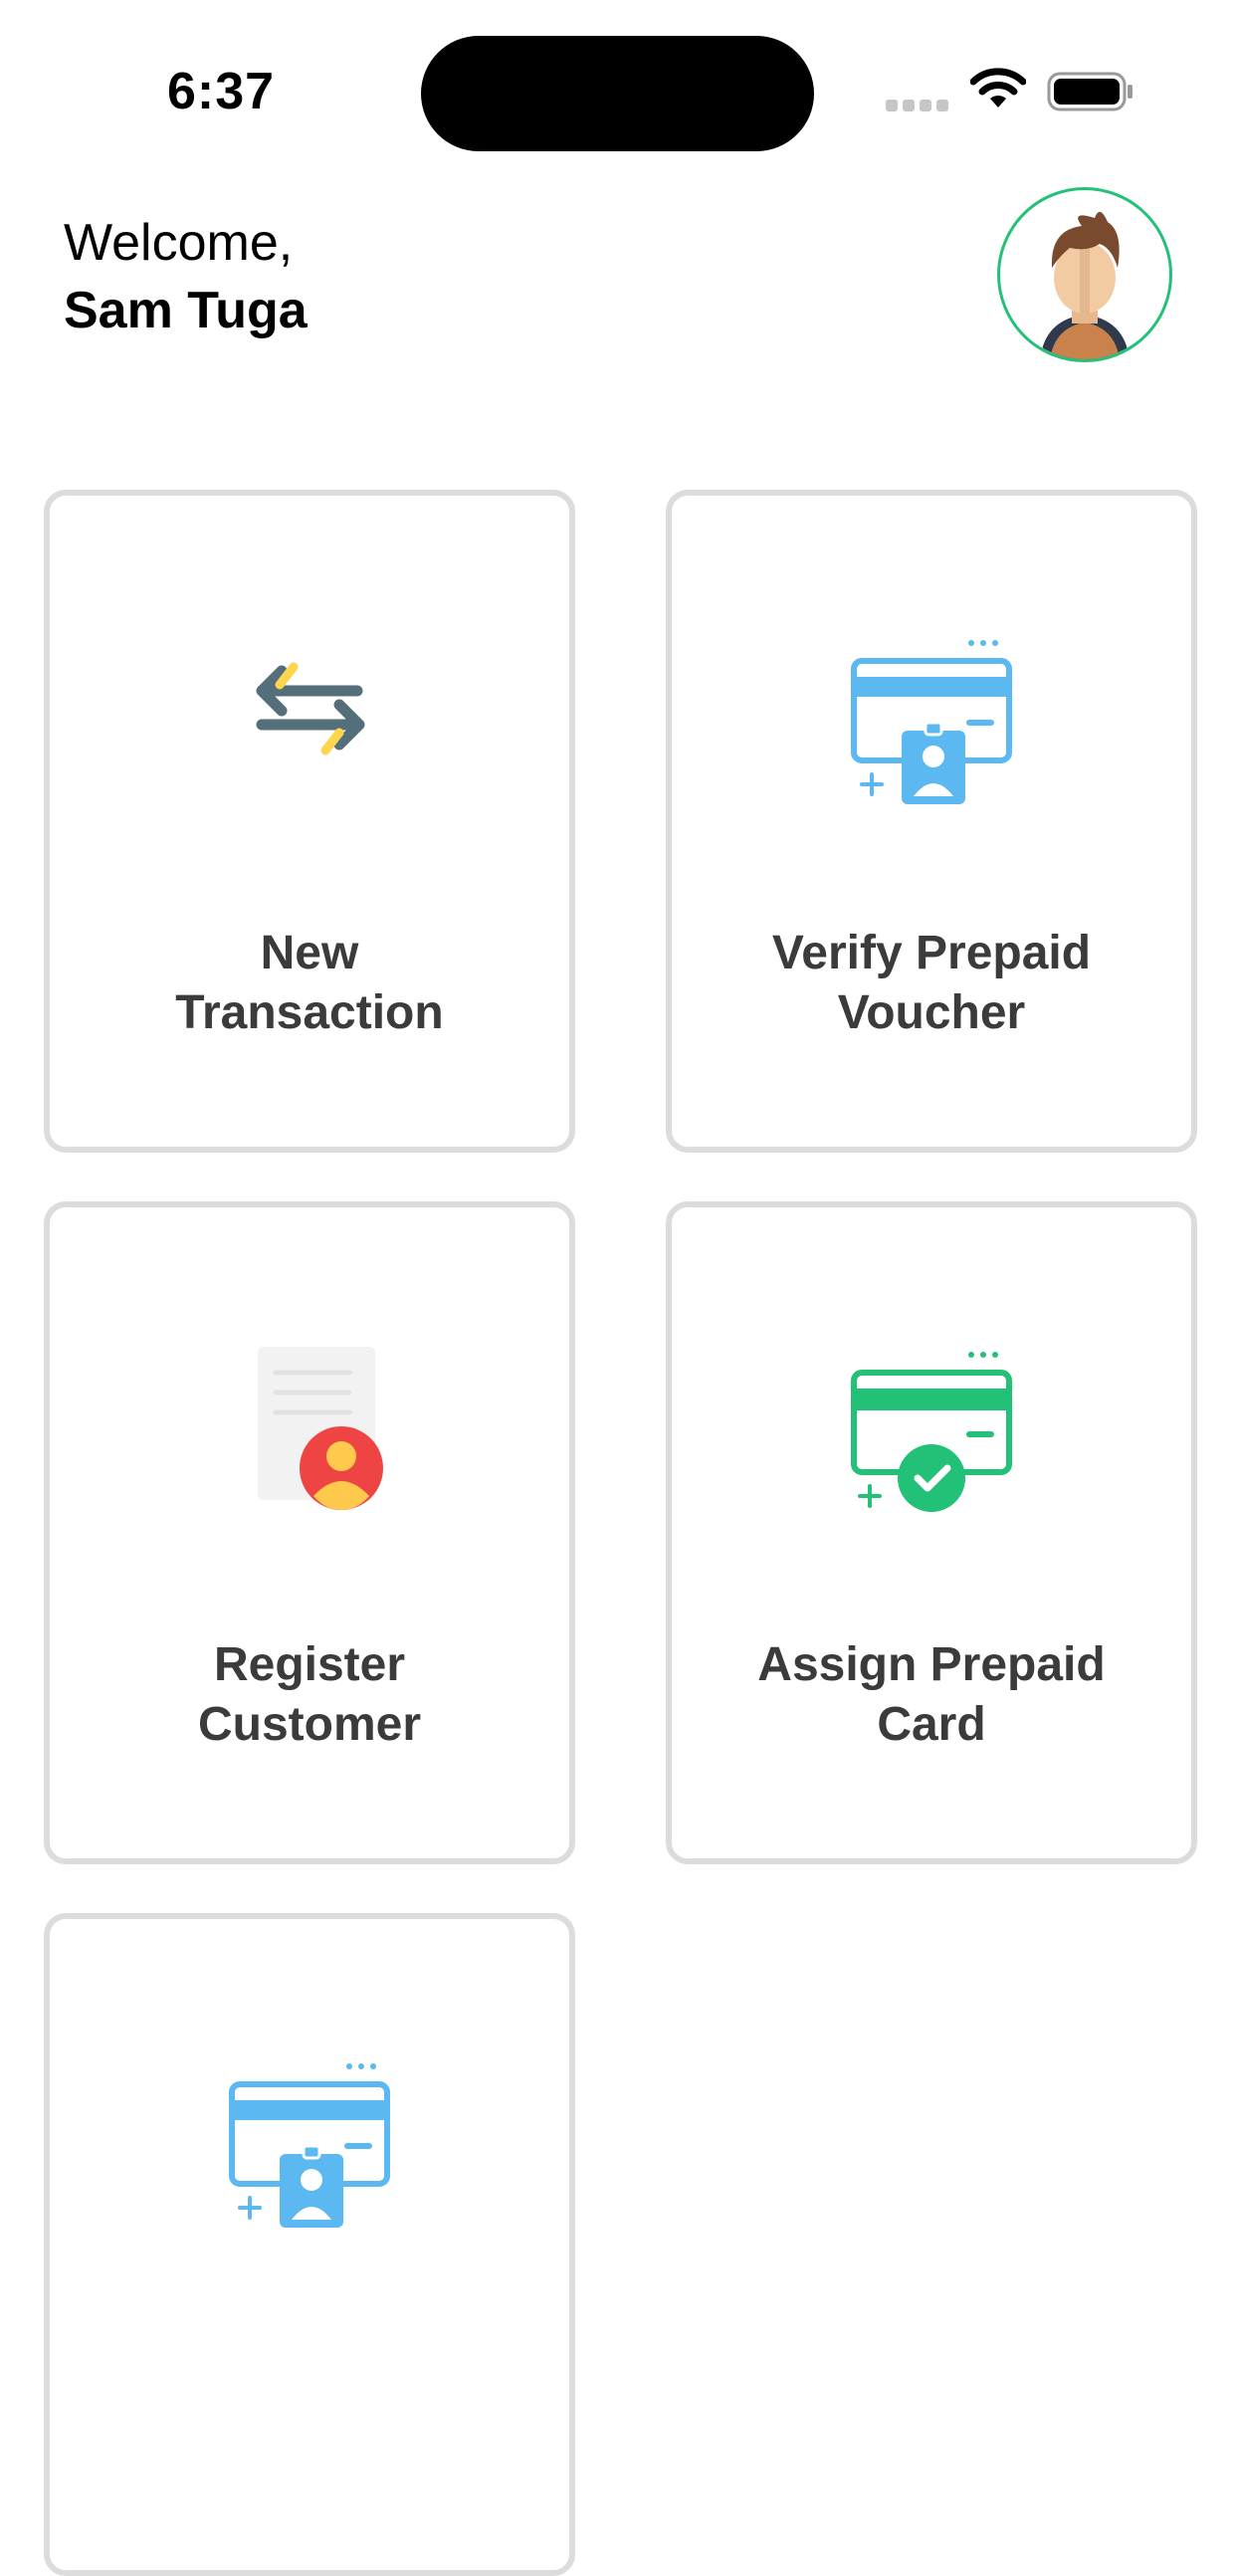  Describe the element at coordinates (931, 983) in the screenshot. I see `card-label: Verify Prepaid Voucher` at that location.